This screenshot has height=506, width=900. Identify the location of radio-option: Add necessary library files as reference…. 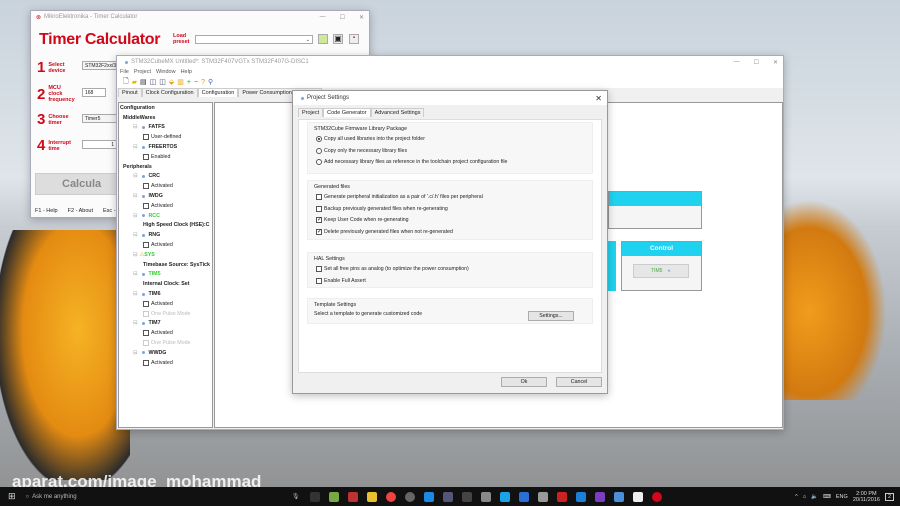
(454, 162).